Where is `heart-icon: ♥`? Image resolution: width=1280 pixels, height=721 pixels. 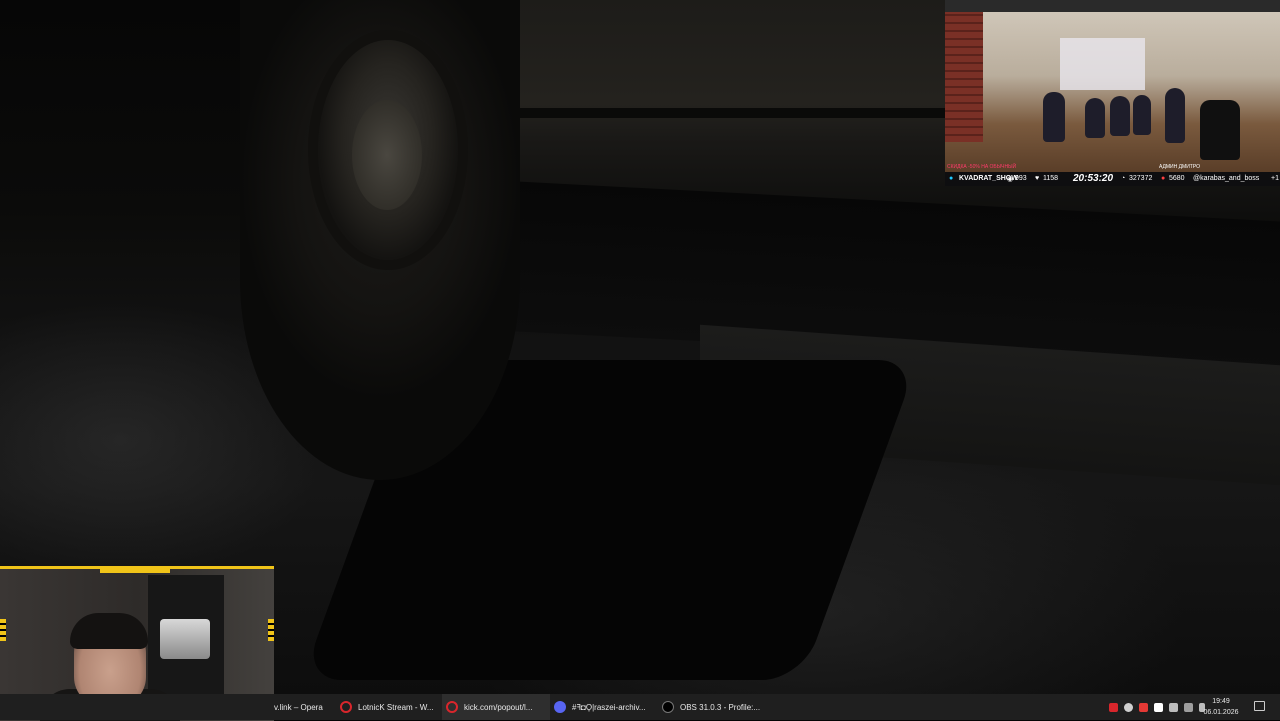 heart-icon: ♥ is located at coordinates (1037, 178).